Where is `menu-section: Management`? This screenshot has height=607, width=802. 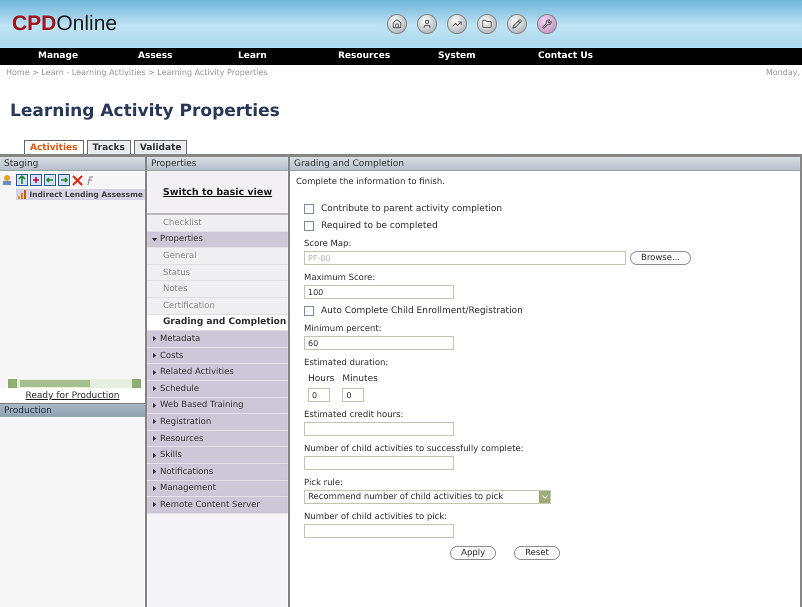 menu-section: Management is located at coordinates (217, 489).